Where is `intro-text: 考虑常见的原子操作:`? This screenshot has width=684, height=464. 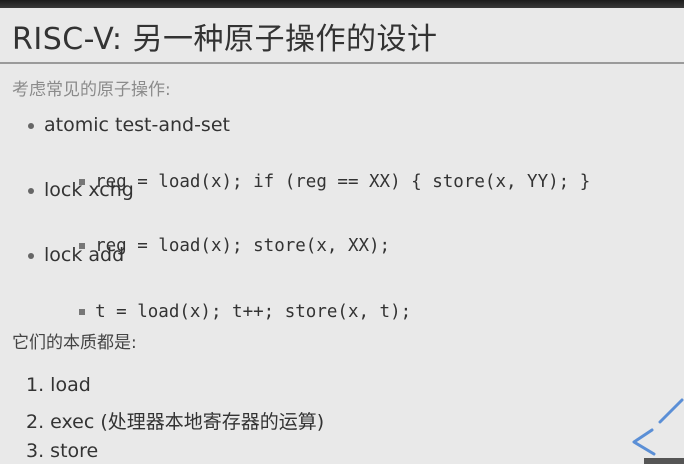 intro-text: 考虑常见的原子操作: is located at coordinates (91, 90).